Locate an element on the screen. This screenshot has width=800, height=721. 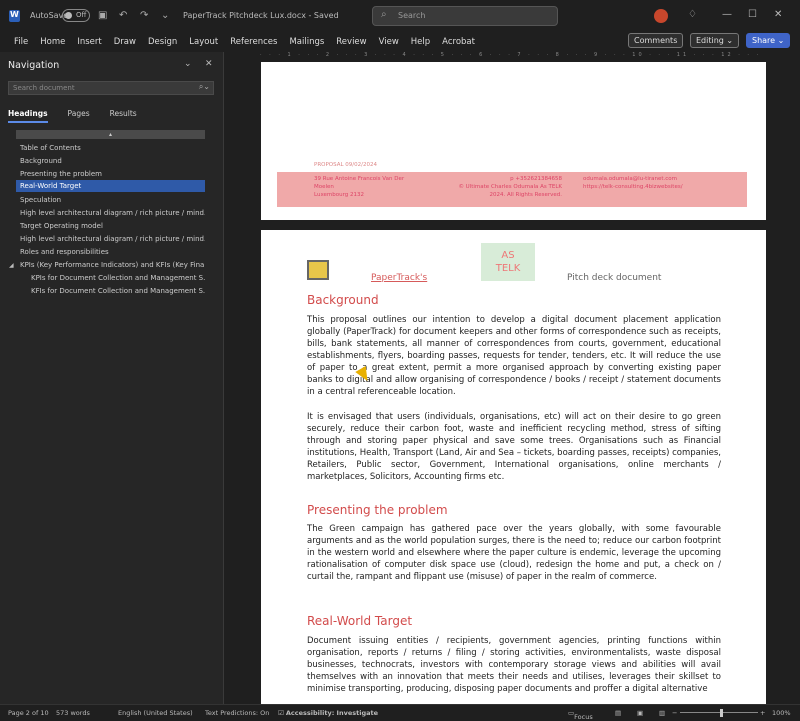
nav-title: Navigation is located at coordinates (34, 65).